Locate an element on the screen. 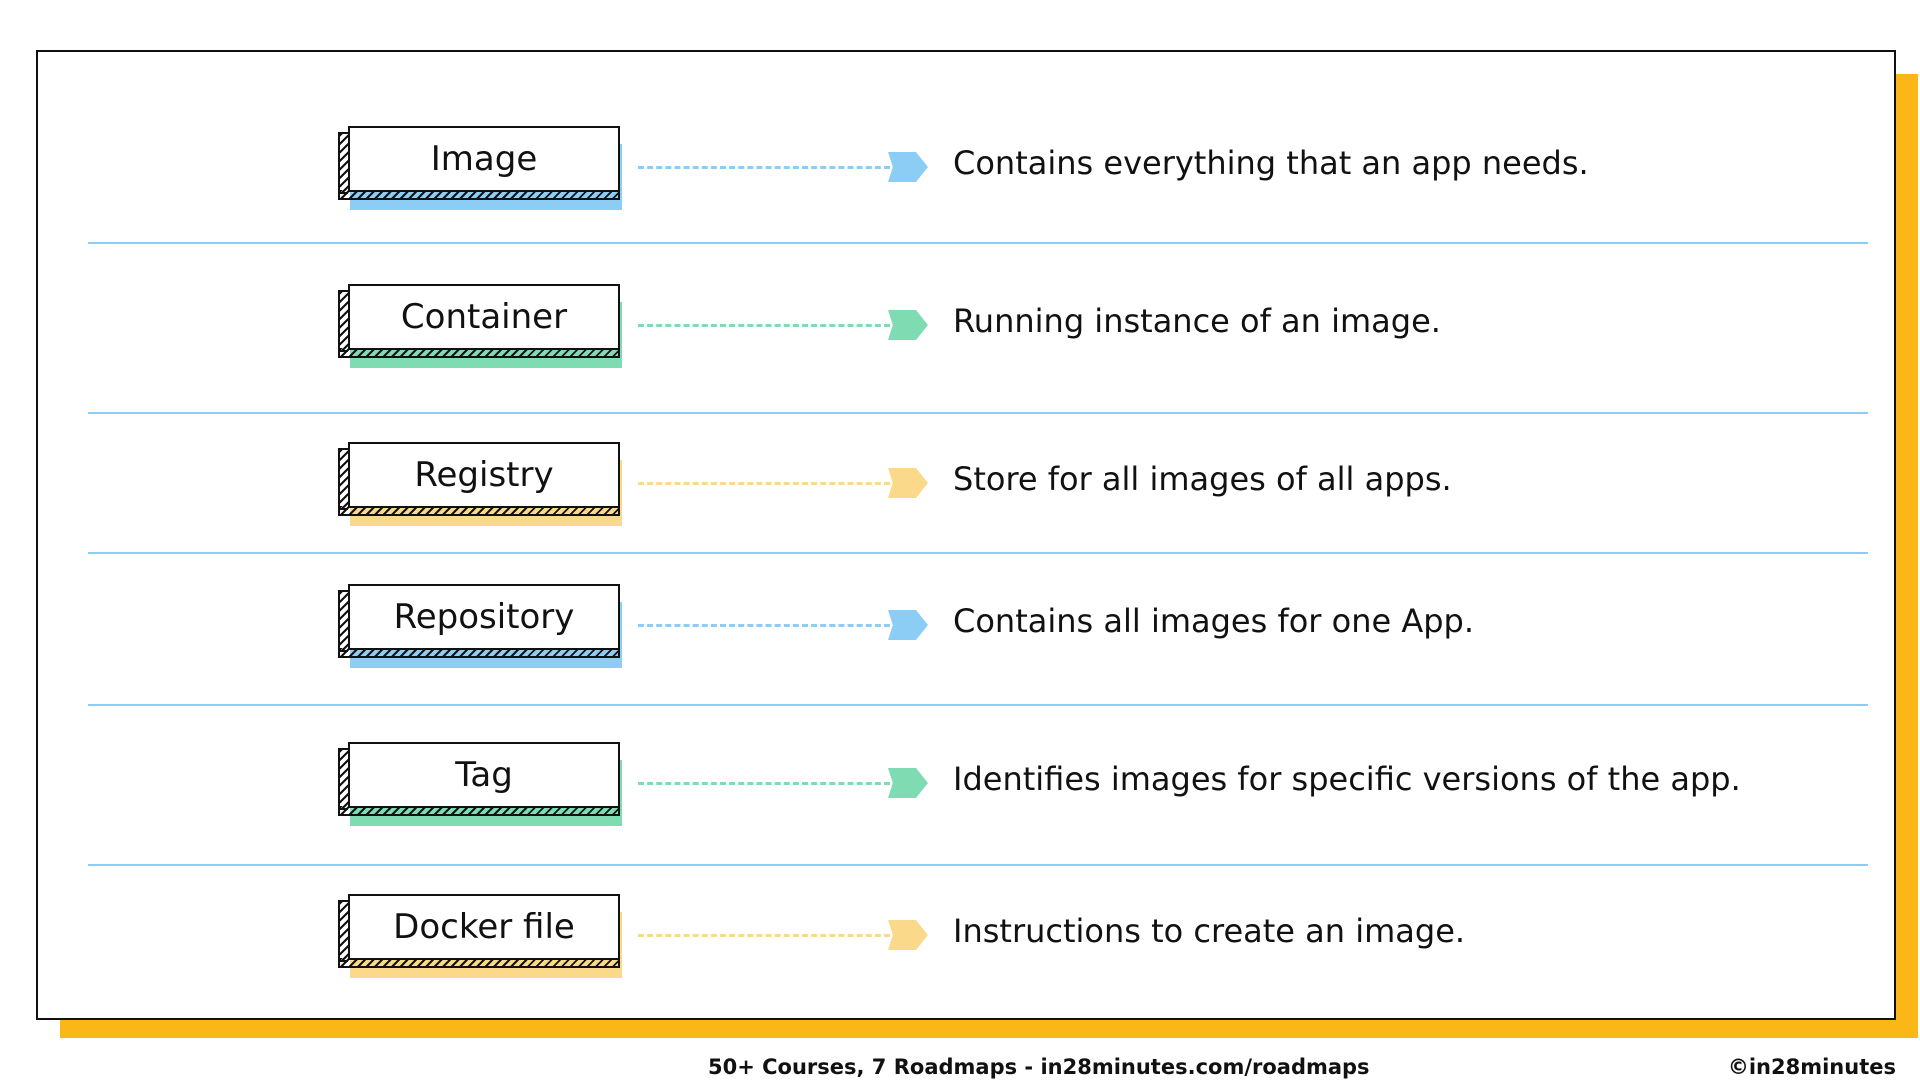 Image resolution: width=1920 pixels, height=1080 pixels. term-box: Docker file is located at coordinates (479, 931).